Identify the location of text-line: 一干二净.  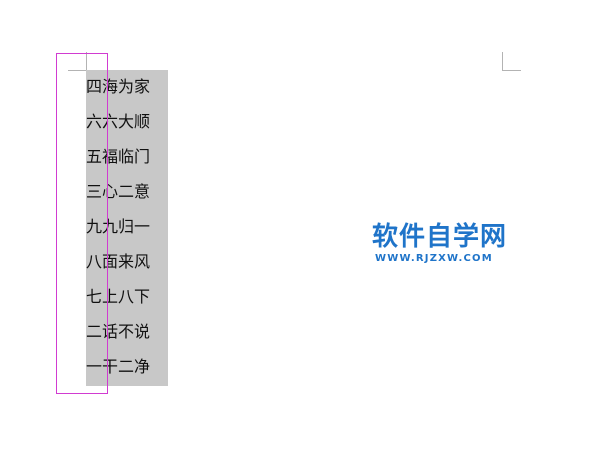
(127, 367).